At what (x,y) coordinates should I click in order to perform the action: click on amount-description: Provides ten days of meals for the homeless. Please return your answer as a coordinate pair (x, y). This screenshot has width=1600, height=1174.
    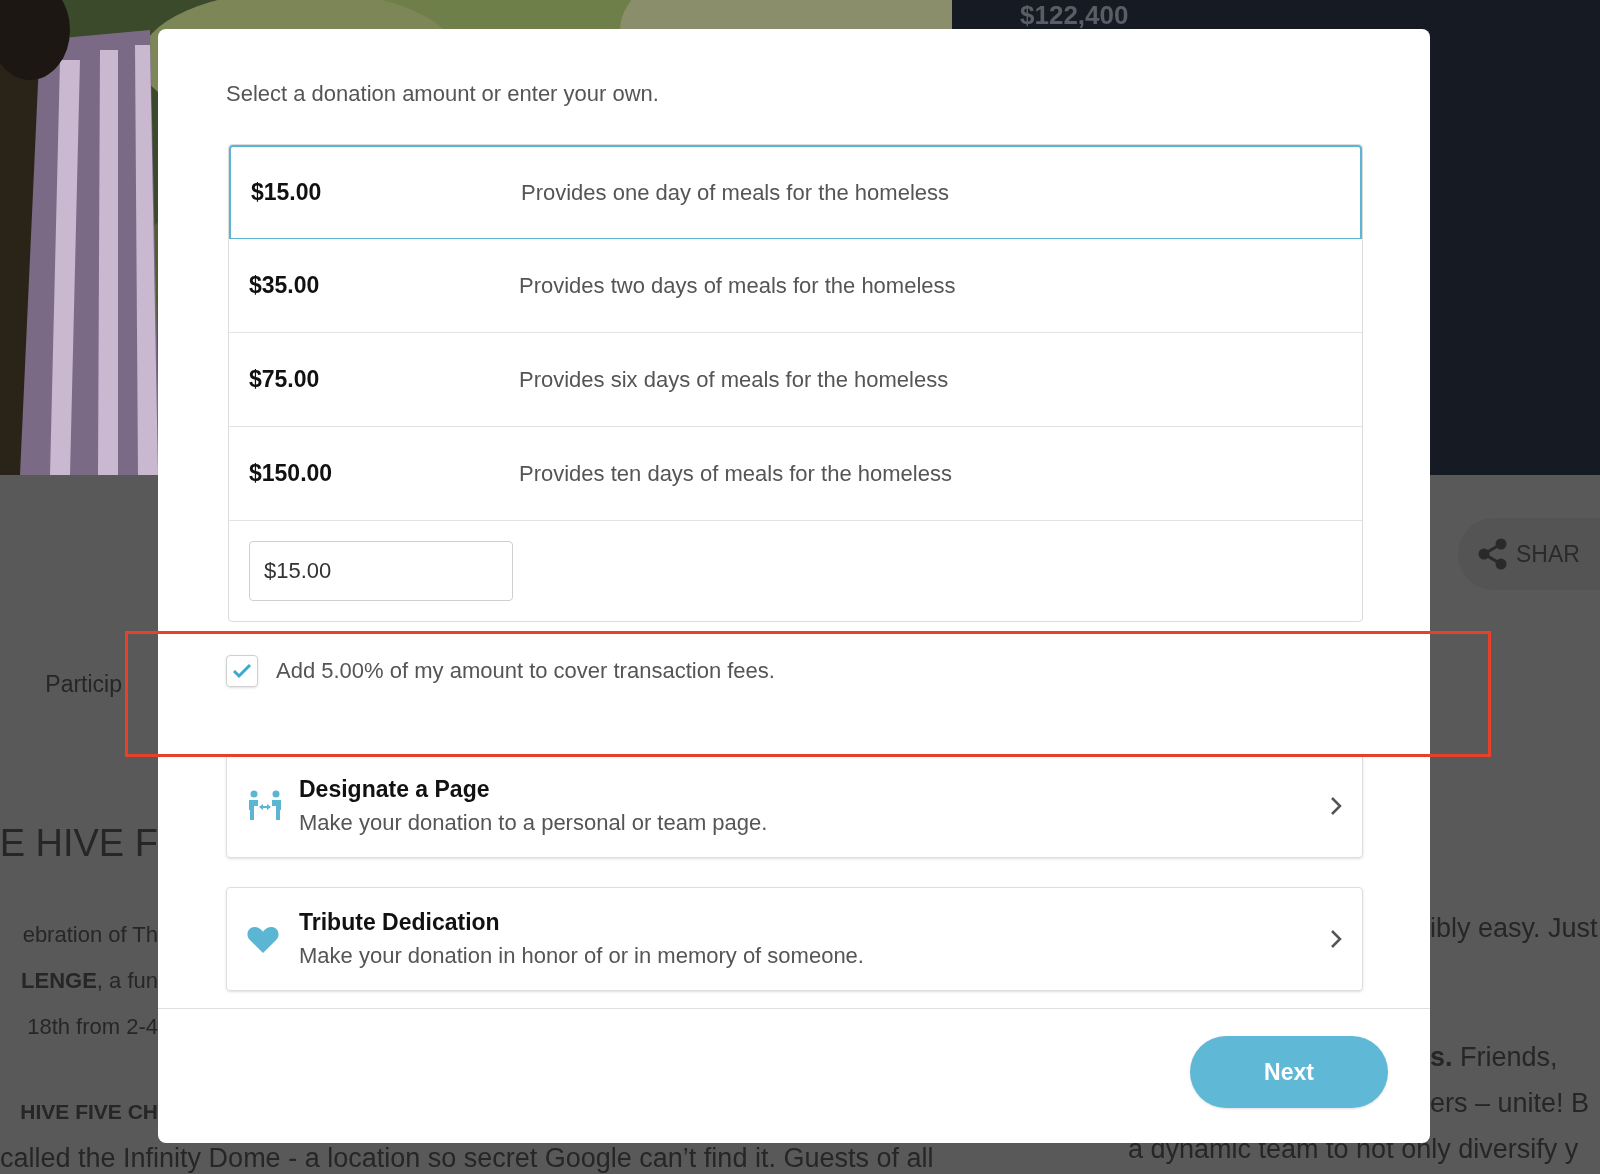
    Looking at the image, I should click on (735, 474).